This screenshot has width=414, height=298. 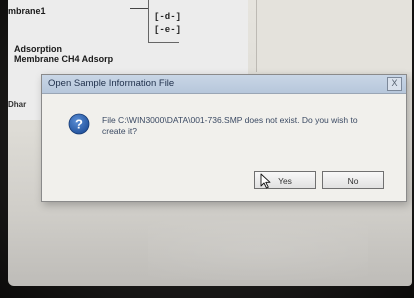 I want to click on mouse-cursor-icon, so click(x=265, y=181).